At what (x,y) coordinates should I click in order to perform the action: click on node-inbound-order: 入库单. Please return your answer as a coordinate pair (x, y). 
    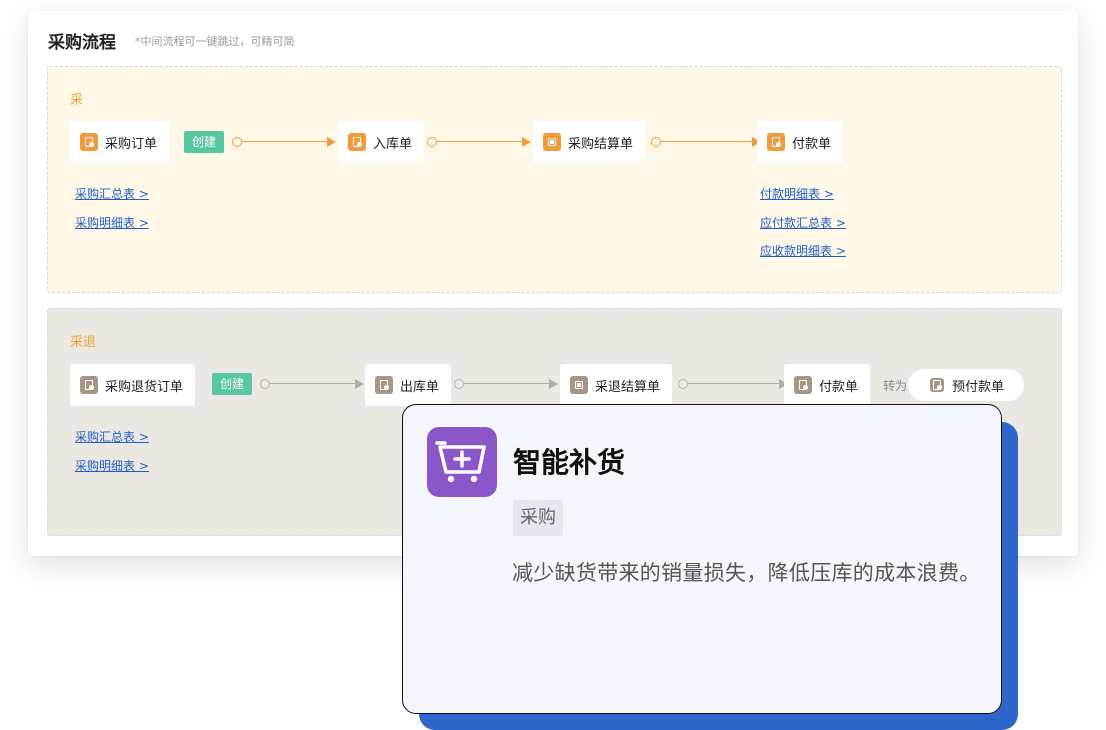
    Looking at the image, I should click on (381, 142).